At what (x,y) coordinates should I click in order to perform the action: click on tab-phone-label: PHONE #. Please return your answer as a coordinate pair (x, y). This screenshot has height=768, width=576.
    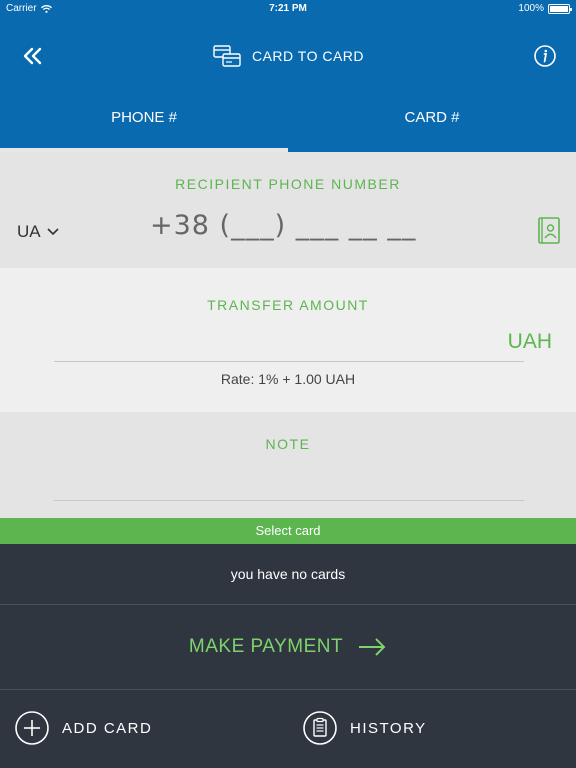
    Looking at the image, I should click on (144, 117).